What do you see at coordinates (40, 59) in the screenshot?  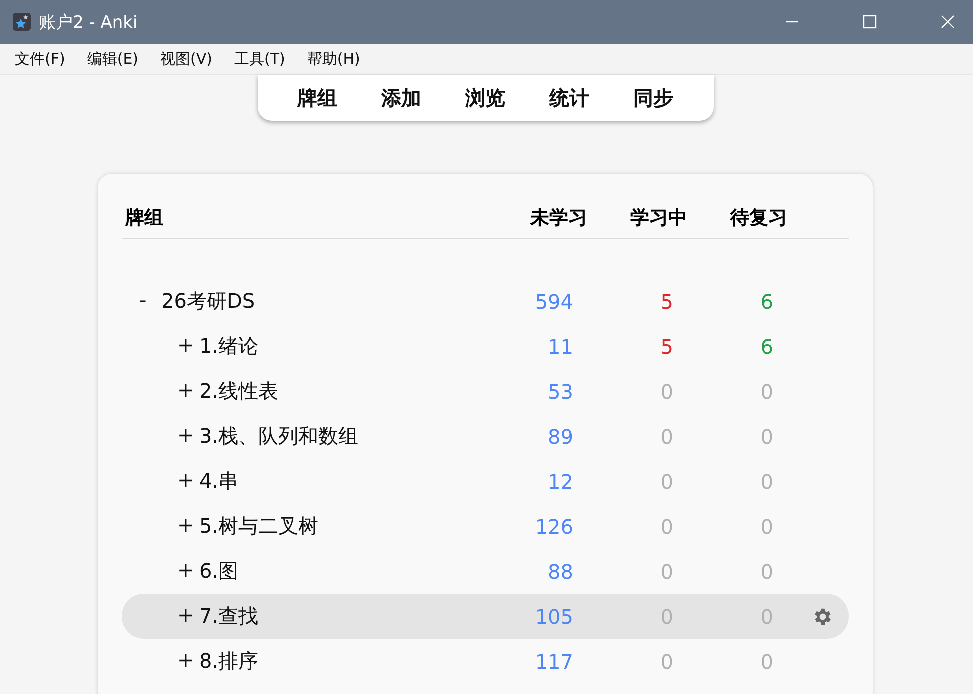 I see `menu-item: 文件(F)` at bounding box center [40, 59].